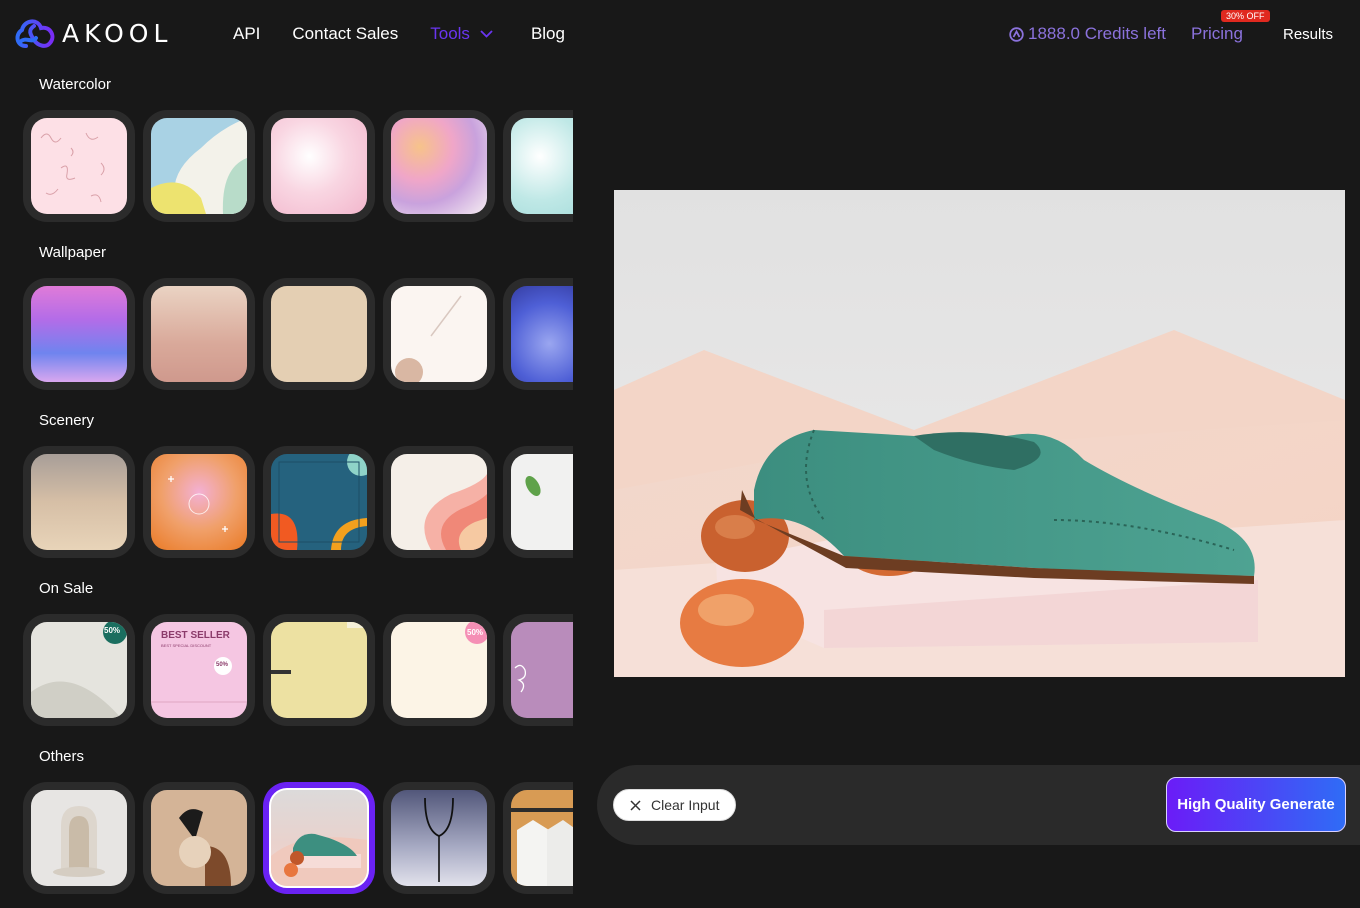 This screenshot has width=1360, height=908. What do you see at coordinates (62, 756) in the screenshot?
I see `section-title: Others` at bounding box center [62, 756].